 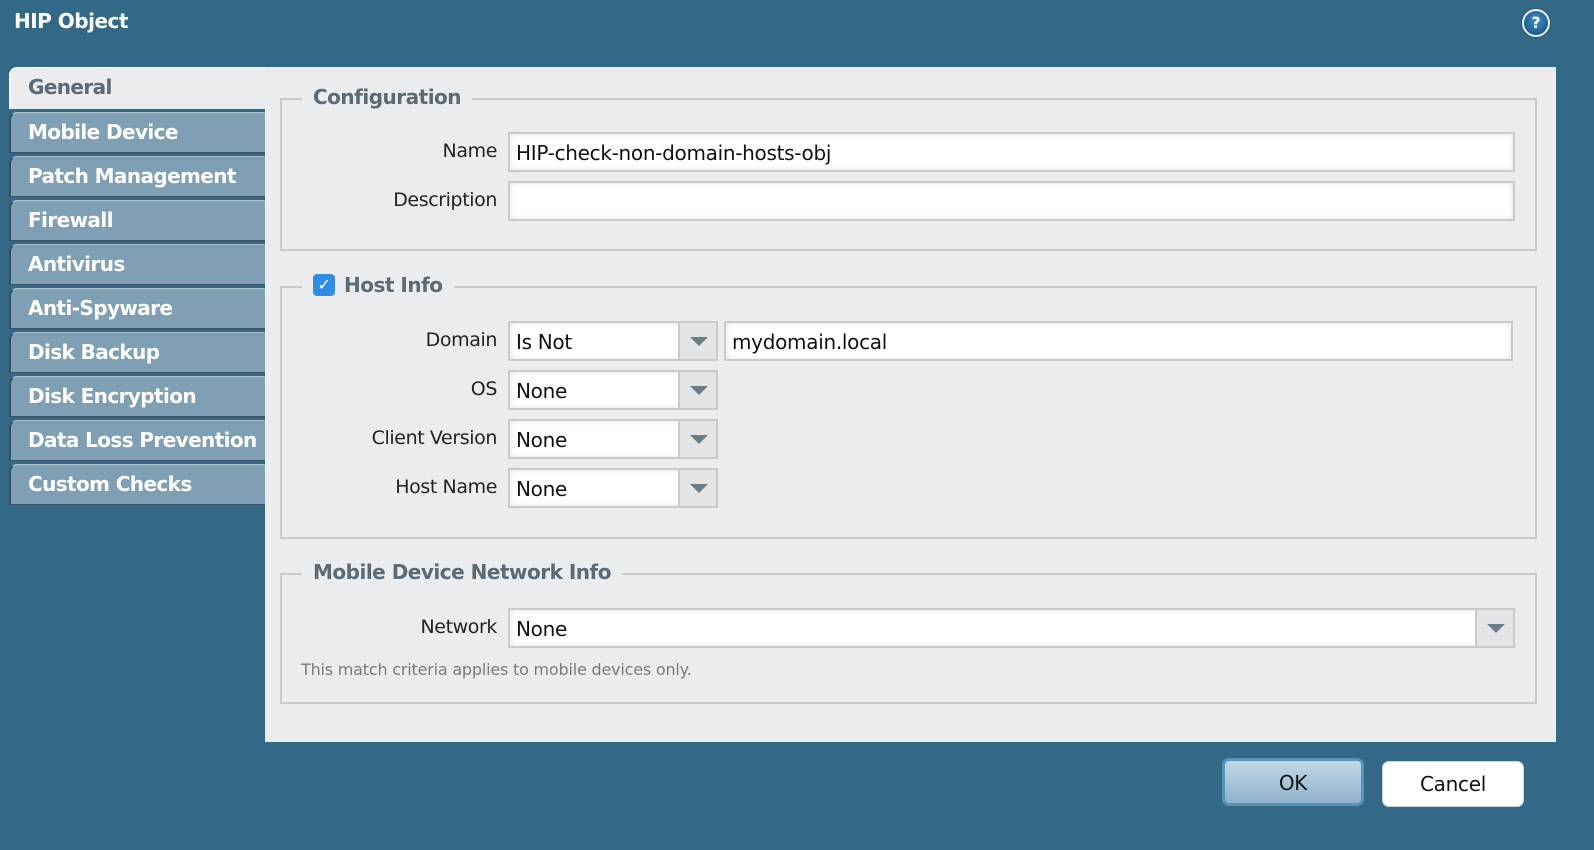 What do you see at coordinates (1118, 341) in the screenshot?
I see `domain-value-input: mydomain.local` at bounding box center [1118, 341].